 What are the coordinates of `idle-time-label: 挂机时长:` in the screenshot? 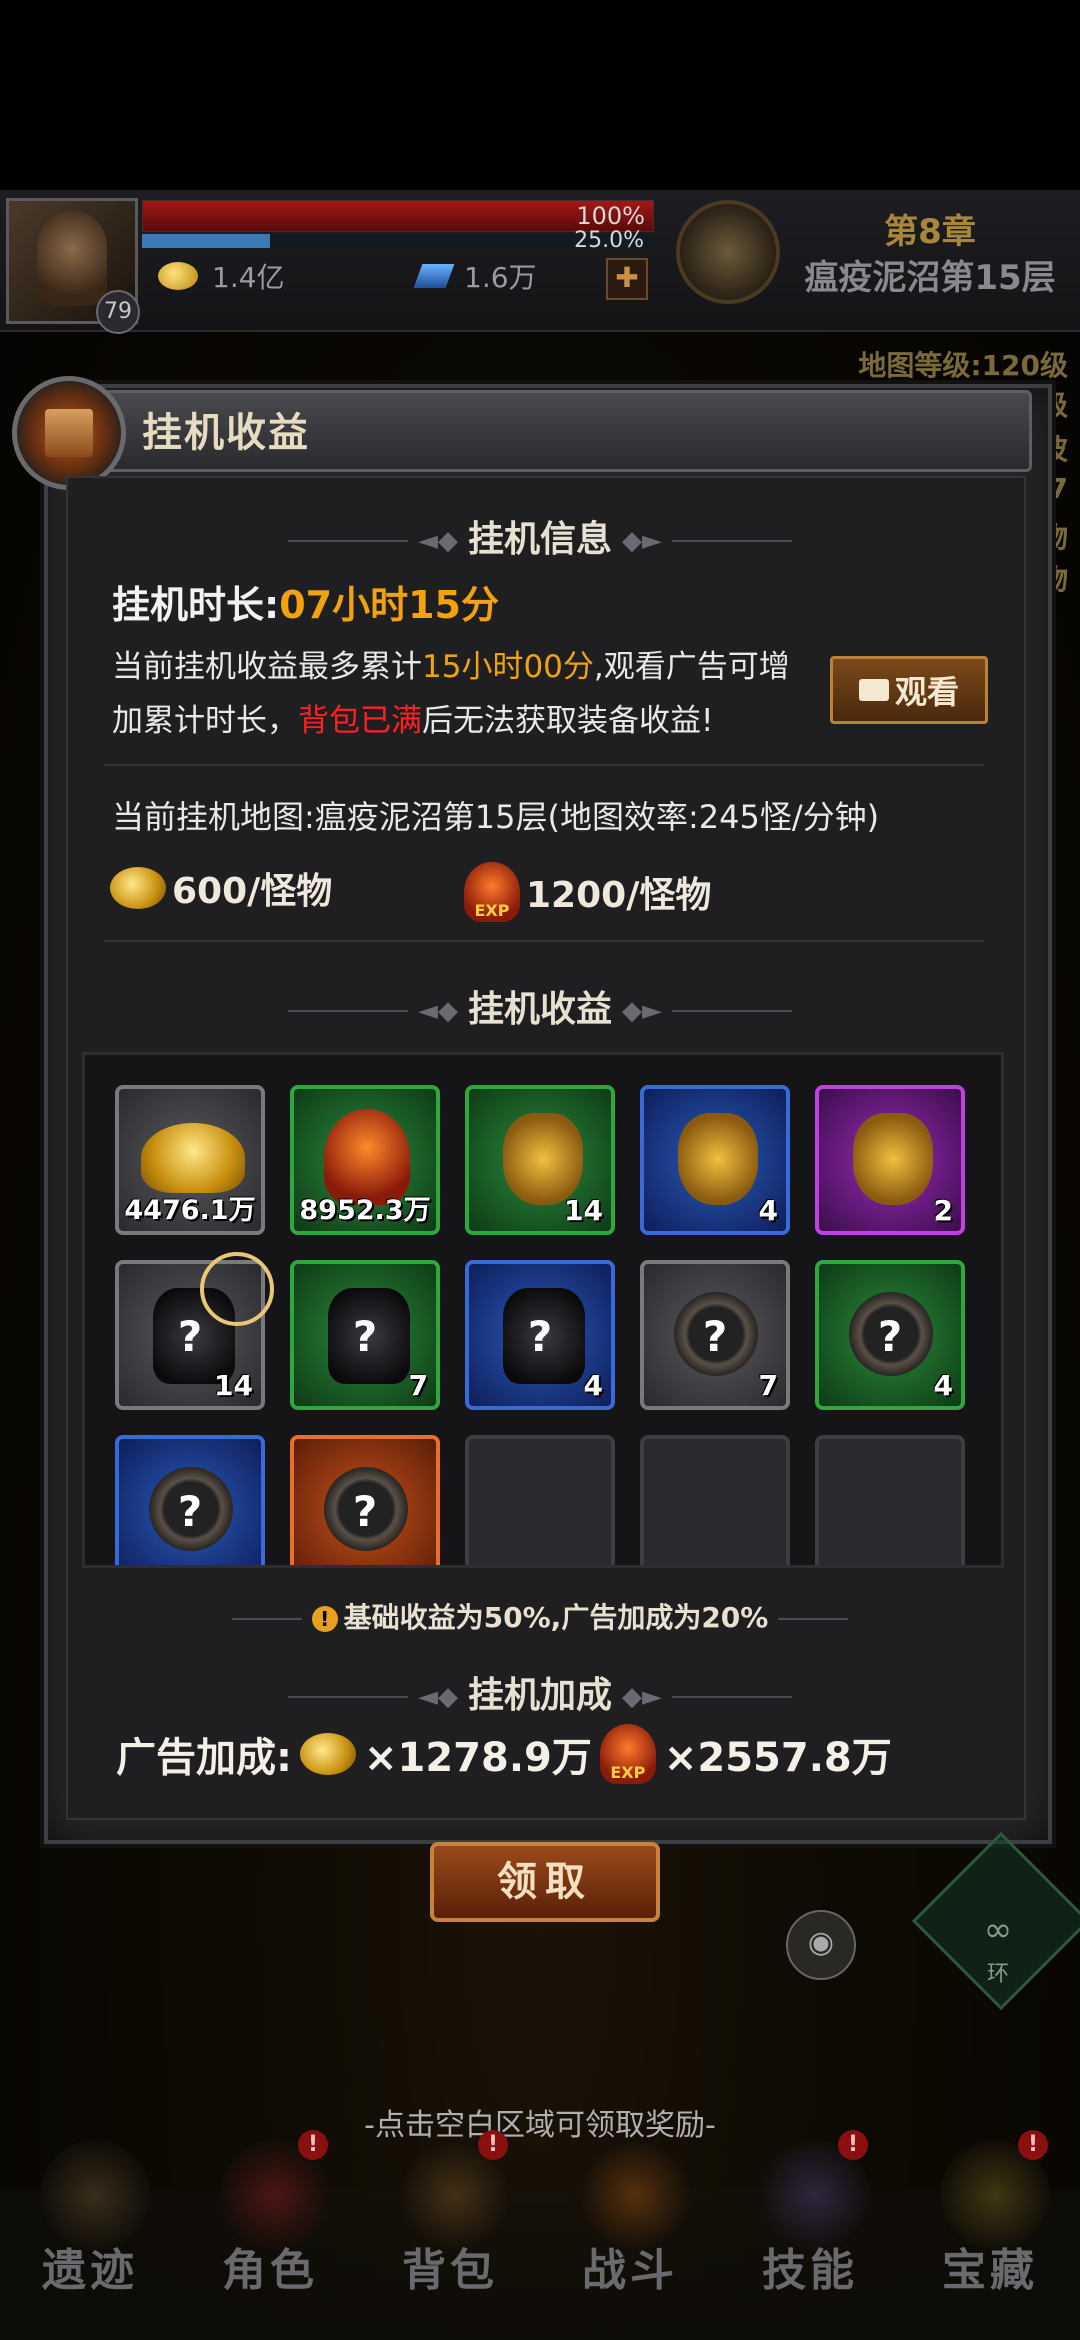 It's located at (196, 605).